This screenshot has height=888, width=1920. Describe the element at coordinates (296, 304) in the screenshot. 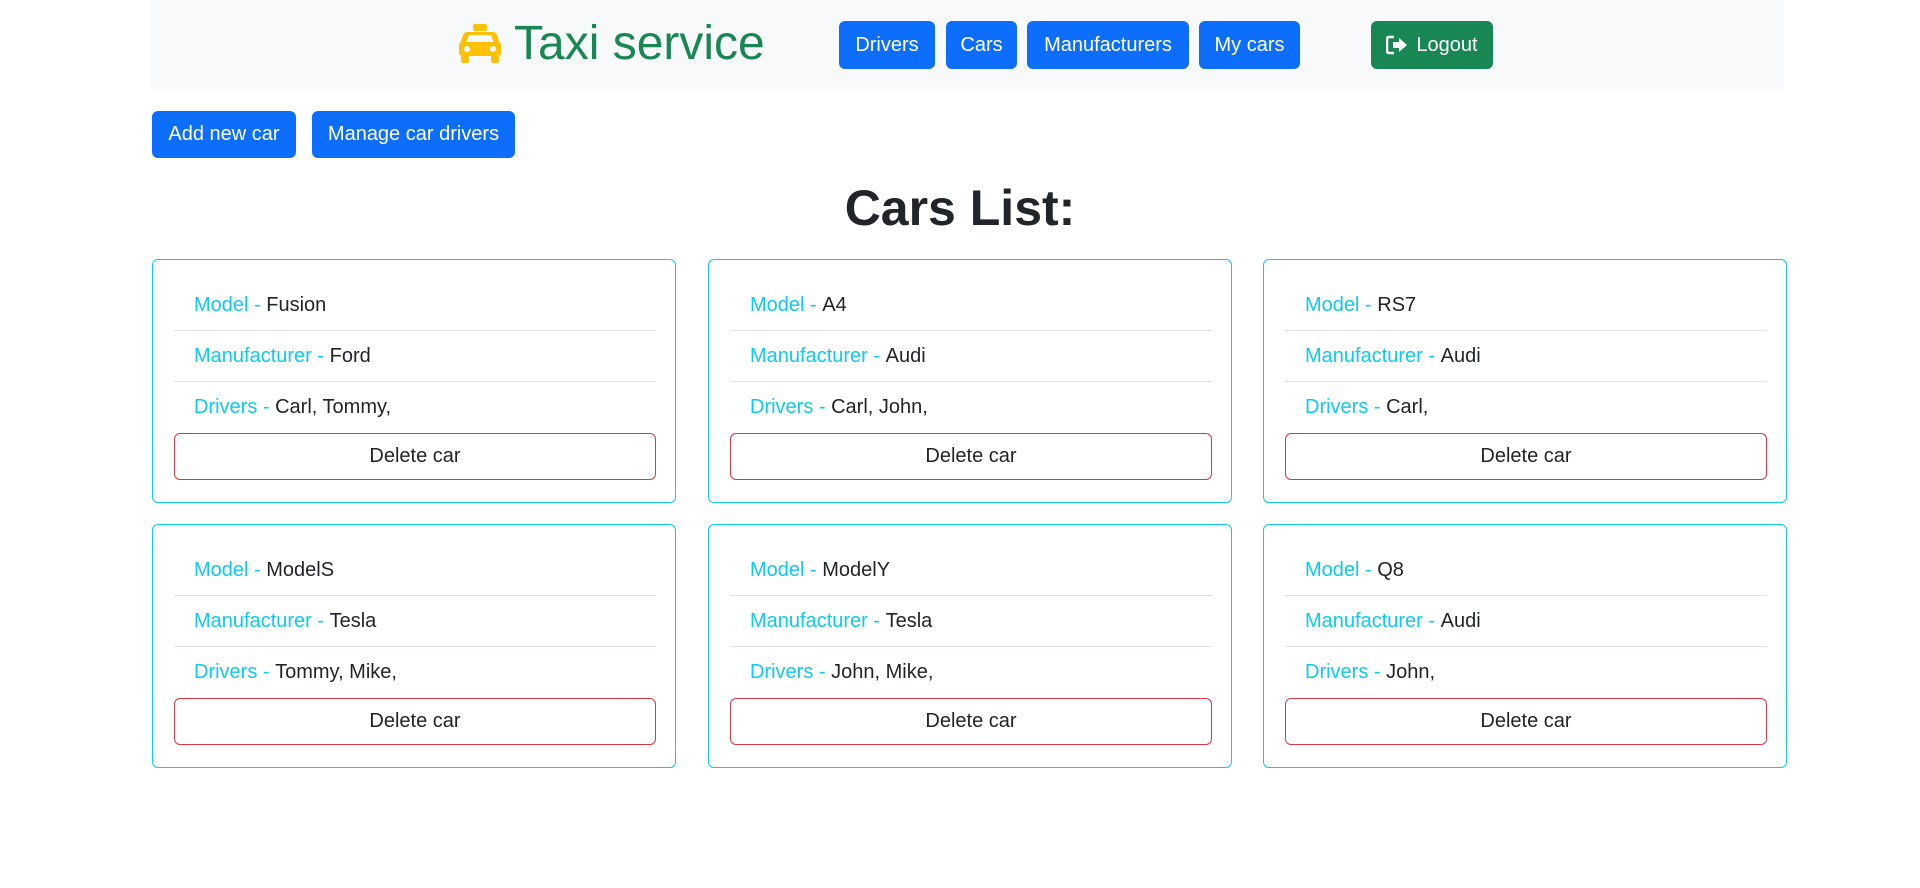

I see `car-model-value: Fusion` at that location.